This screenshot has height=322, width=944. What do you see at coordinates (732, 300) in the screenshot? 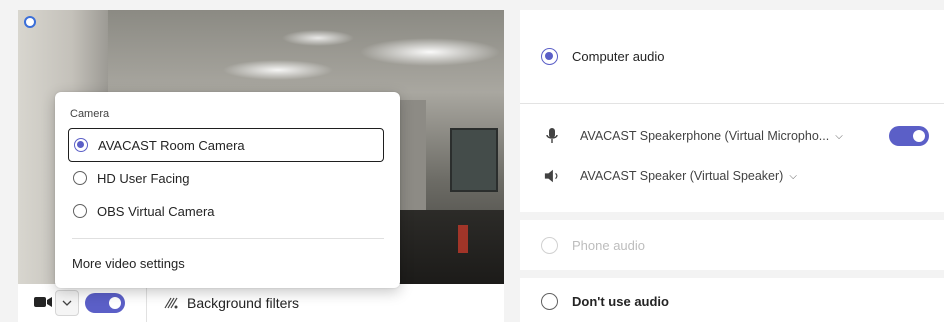
I see `no-audio-card: Don't use audio` at bounding box center [732, 300].